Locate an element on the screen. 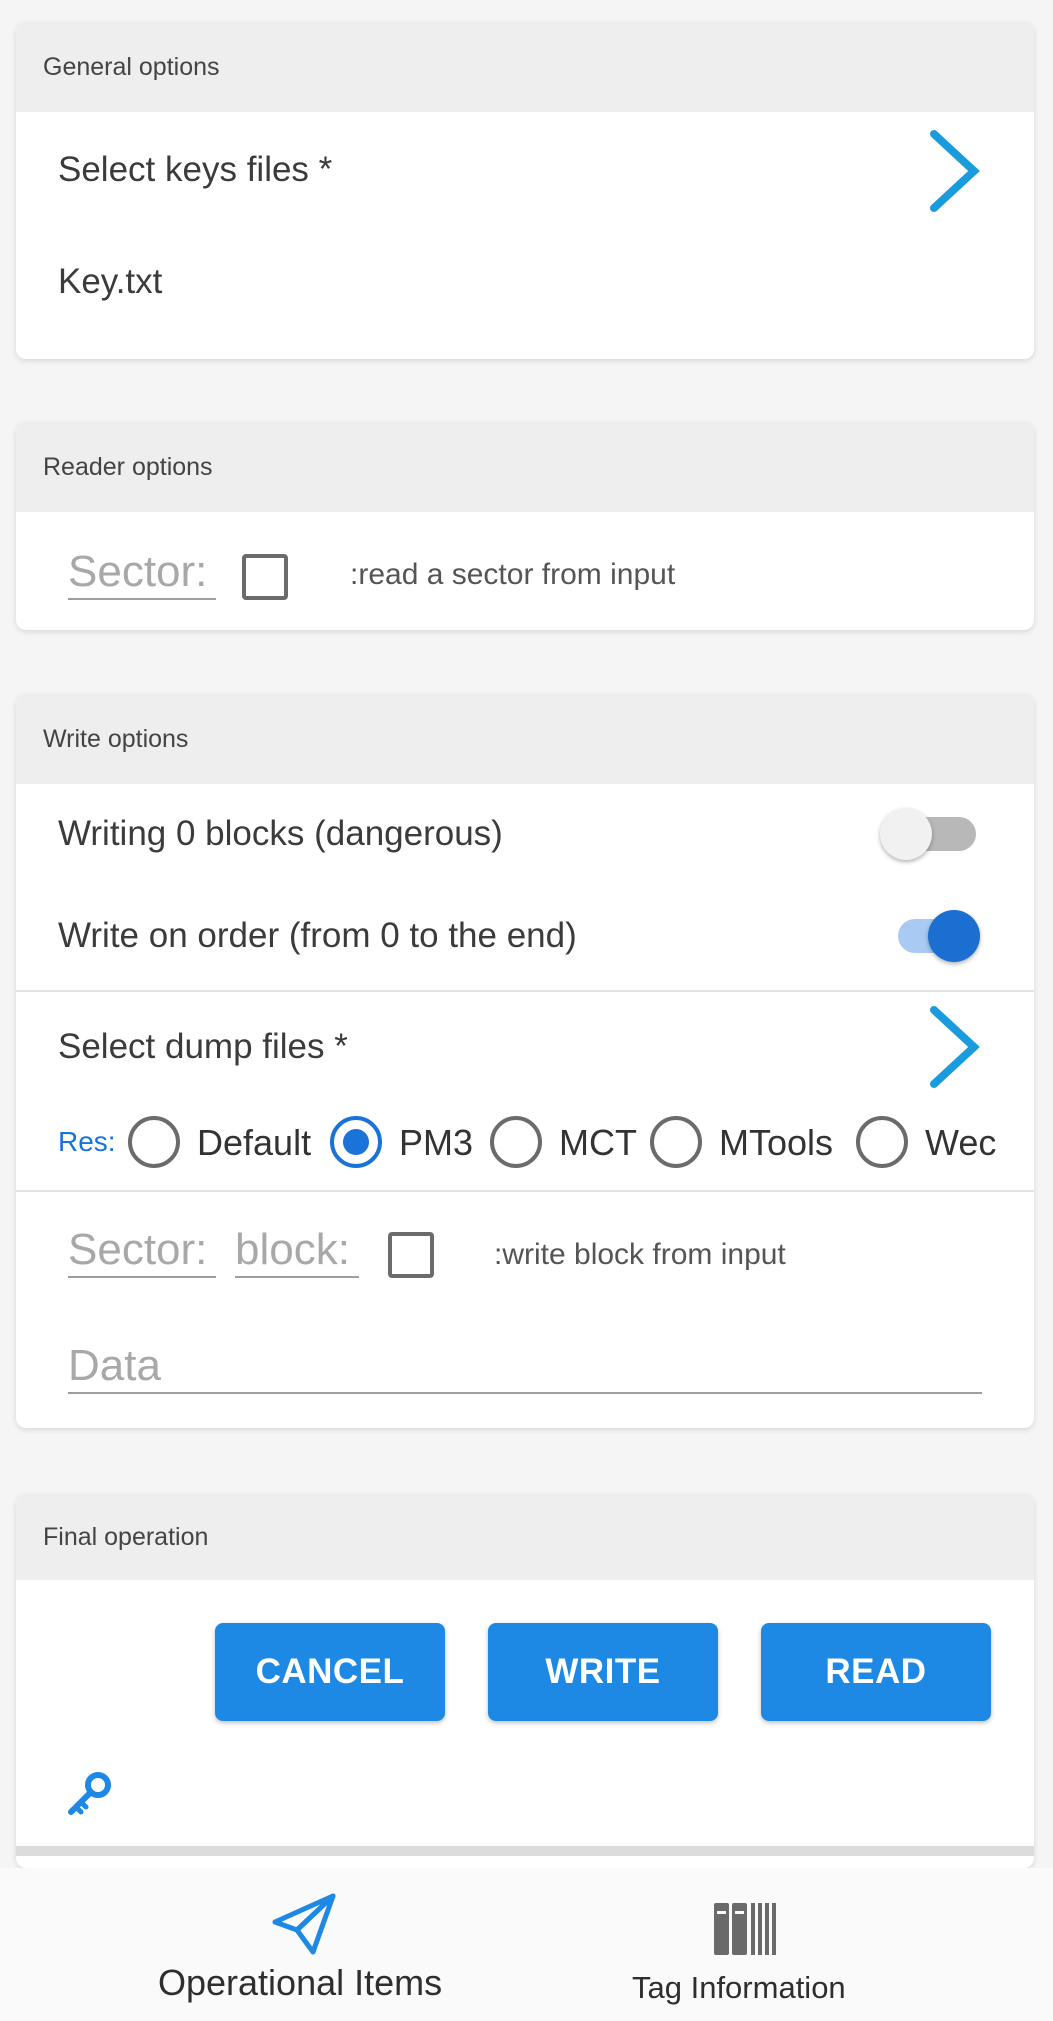 This screenshot has height=2021, width=1053. radio-wec-label: Wec is located at coordinates (961, 1142).